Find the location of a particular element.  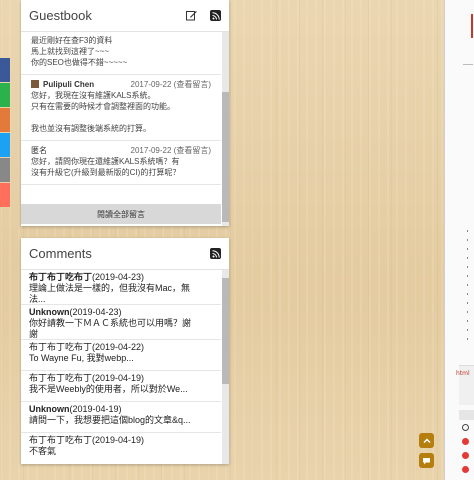

pencil-icon is located at coordinates (191, 15).